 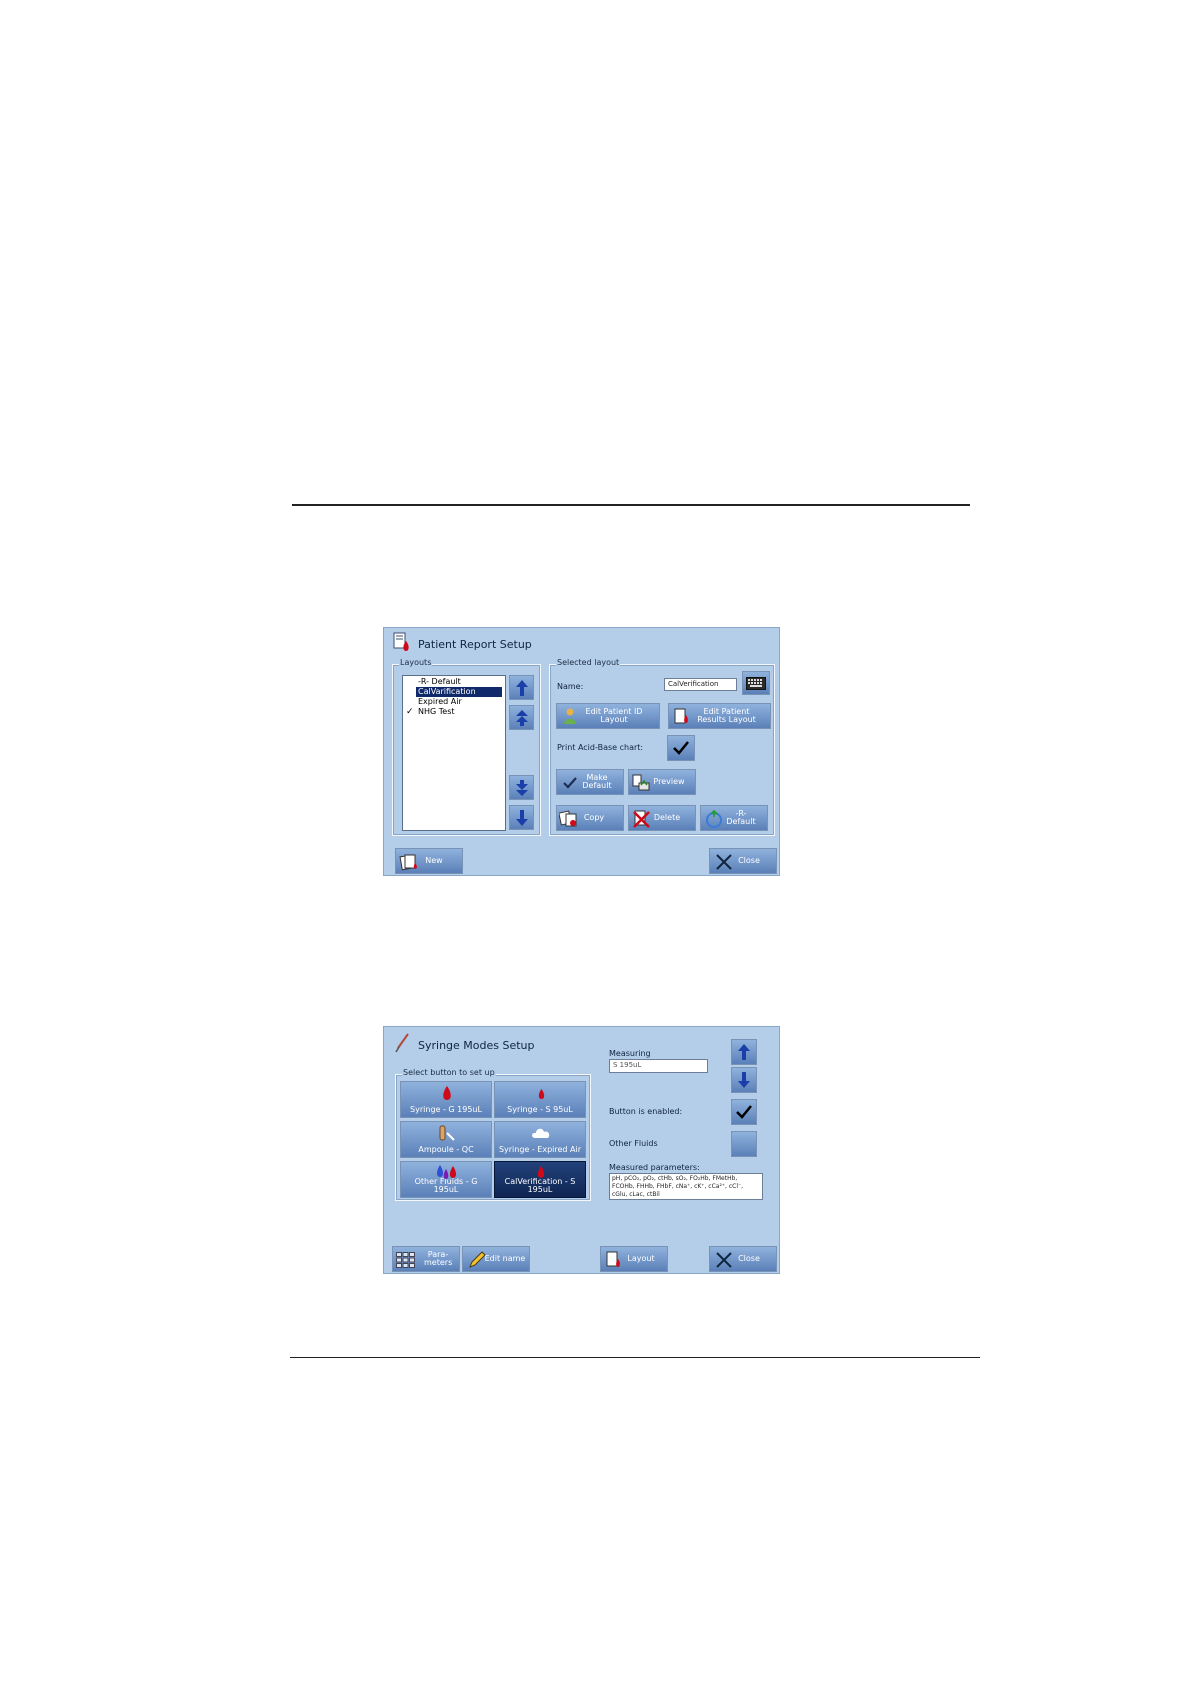 What do you see at coordinates (734, 818) in the screenshot?
I see `r-default-button: -R- Default` at bounding box center [734, 818].